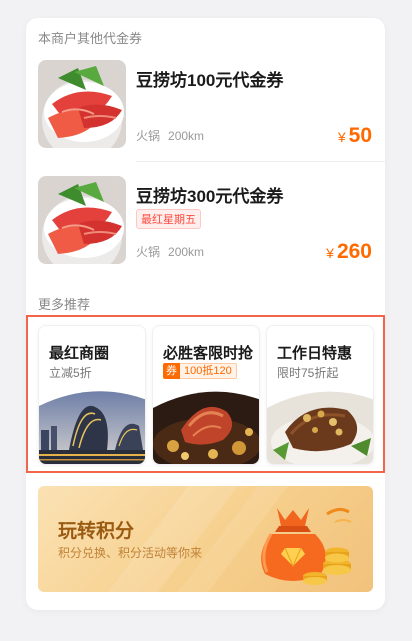 The width and height of the screenshot is (412, 641). I want to click on points-title: 玩转积分, so click(96, 531).